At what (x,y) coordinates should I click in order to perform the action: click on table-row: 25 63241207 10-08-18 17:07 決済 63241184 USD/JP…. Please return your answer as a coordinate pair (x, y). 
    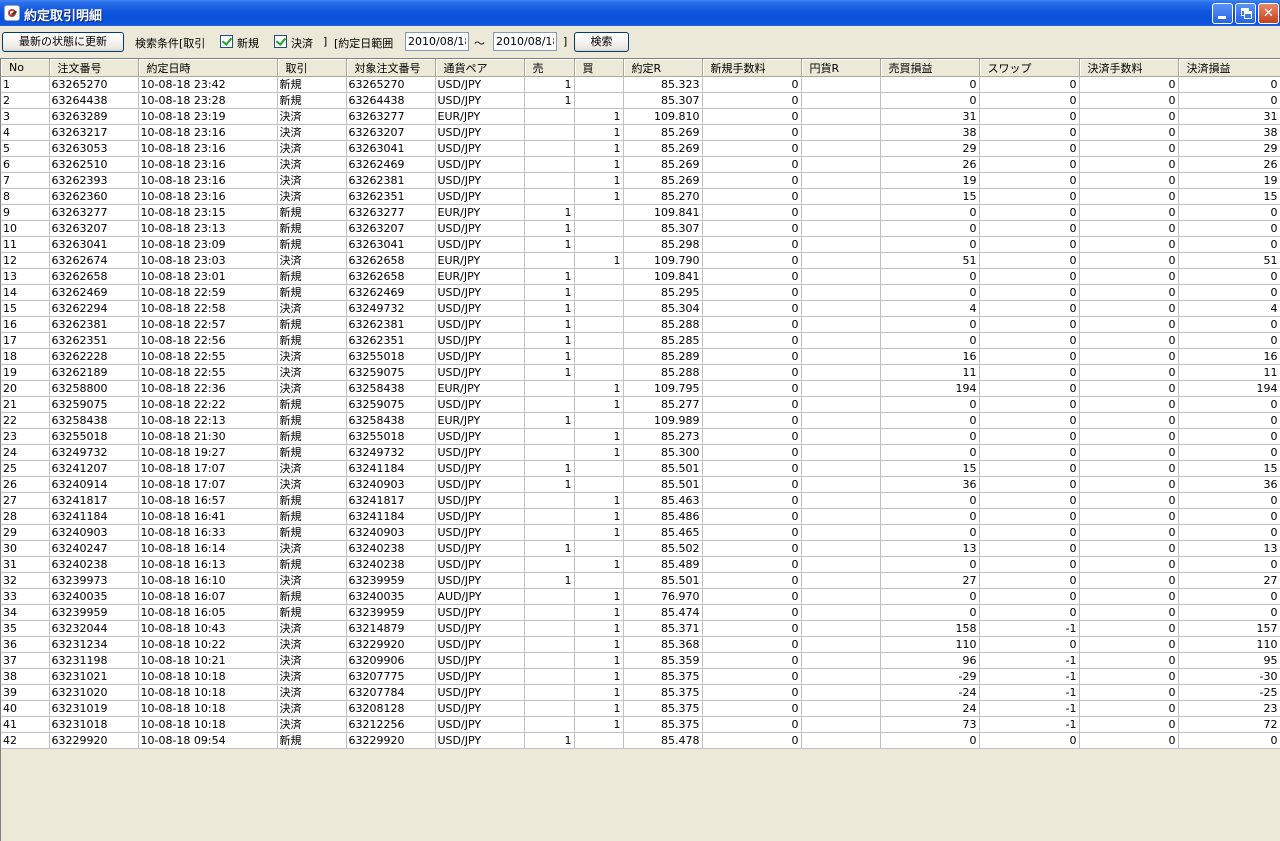
    Looking at the image, I should click on (640, 468).